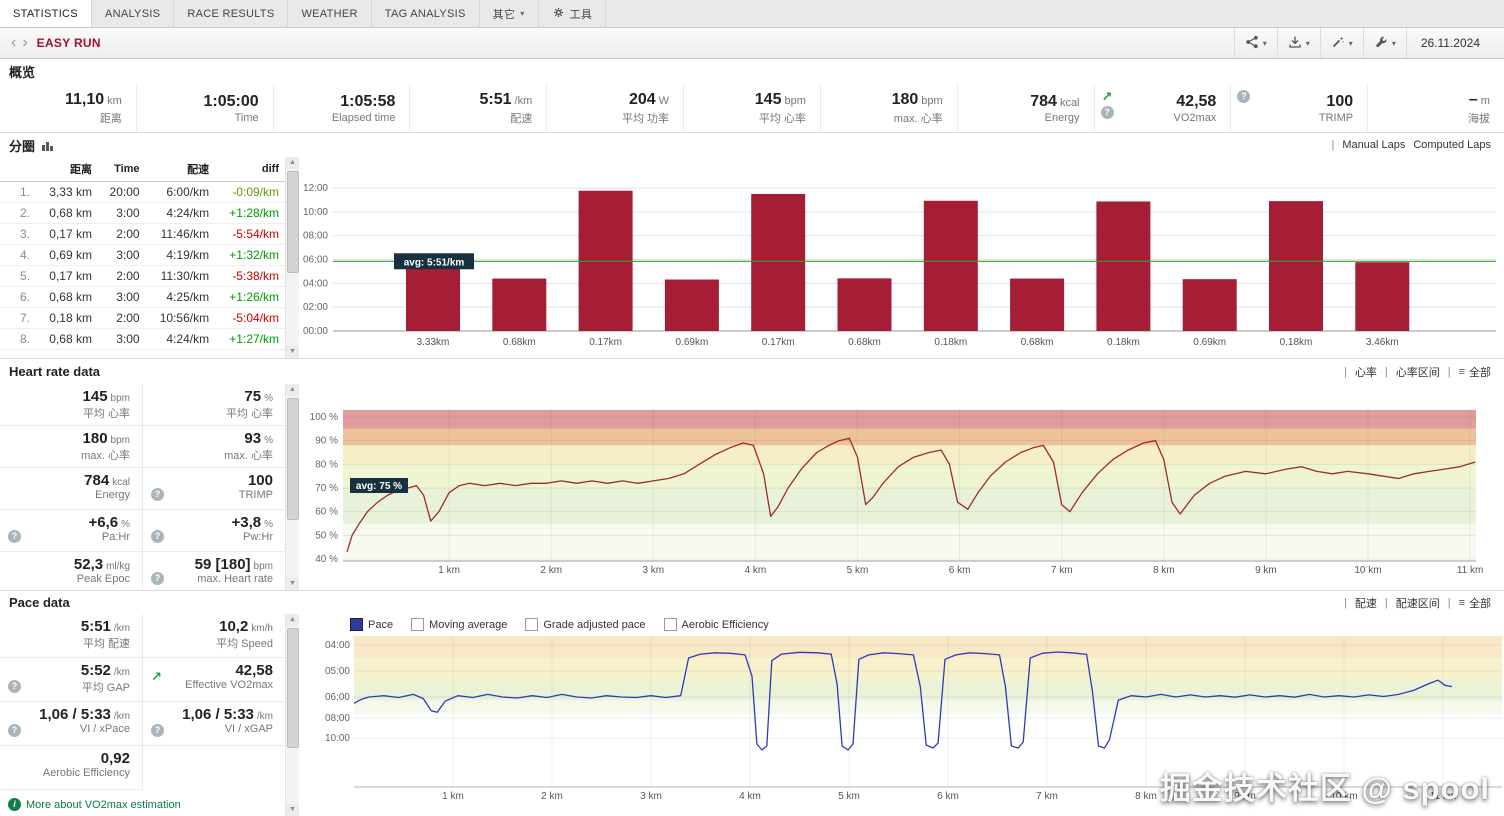  Describe the element at coordinates (255, 495) in the screenshot. I see `metric-label: TRIMP` at that location.